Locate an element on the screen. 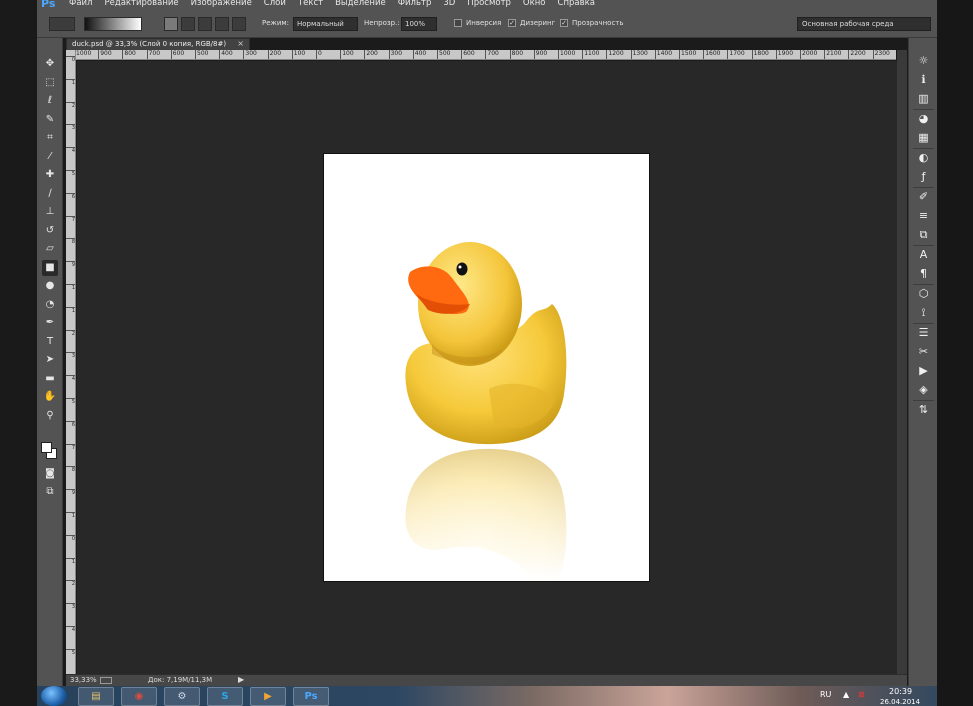  tool-presets-panel-icon: ✂ is located at coordinates (923, 352).